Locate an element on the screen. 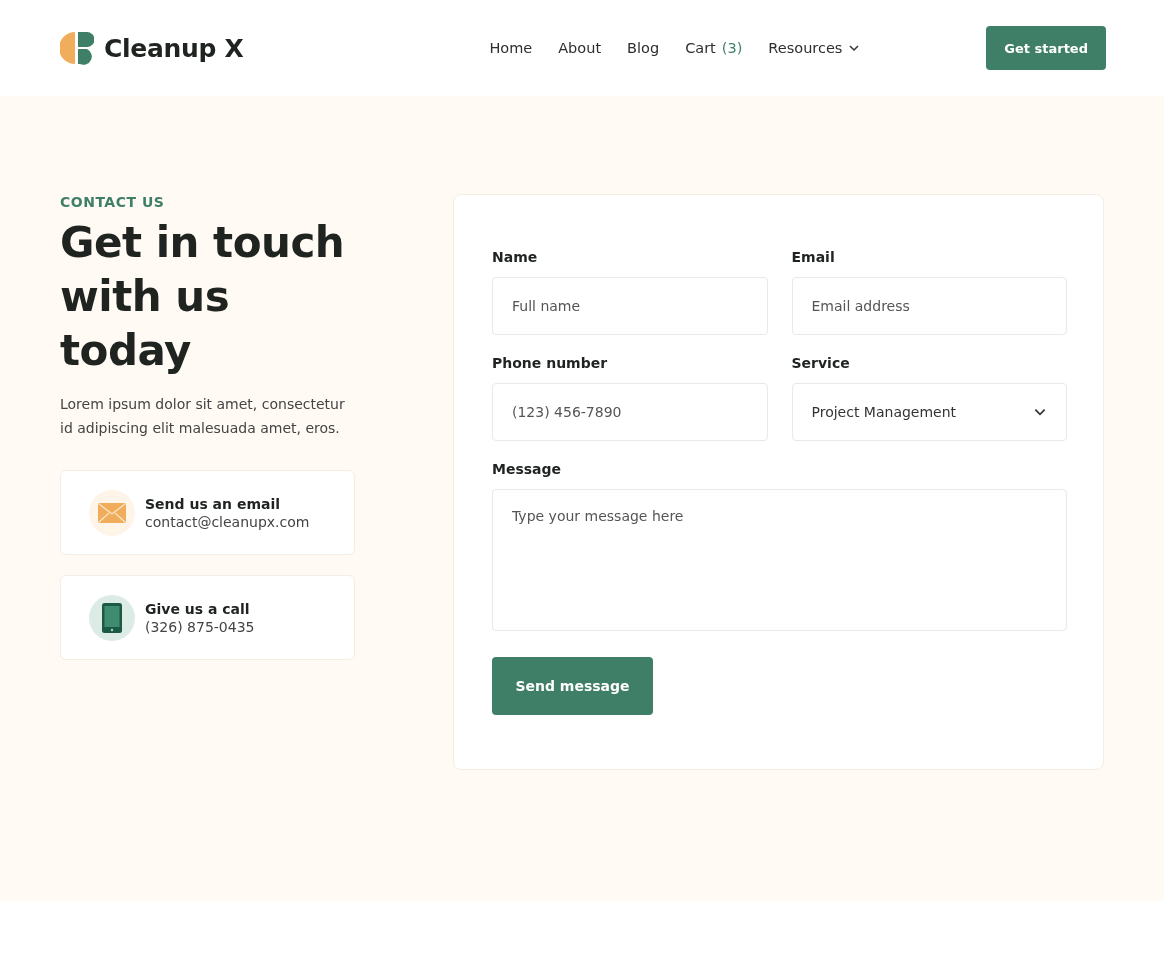 This screenshot has height=979, width=1164. text-input-field: Email address is located at coordinates (929, 306).